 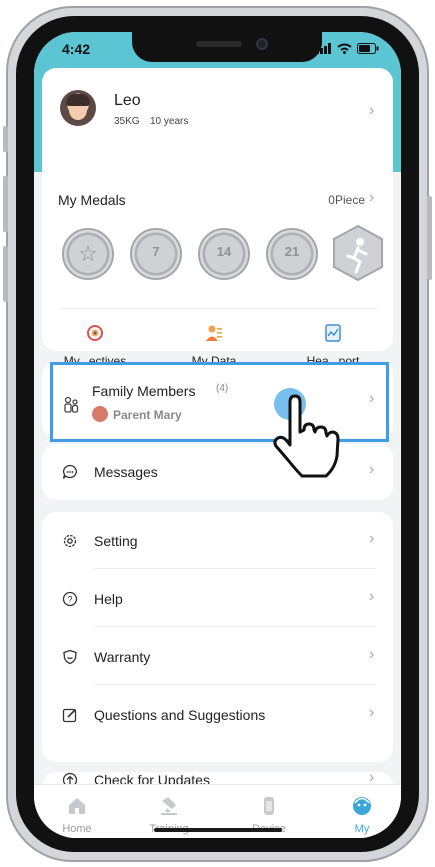 I want to click on medal-14-icon: 14, so click(x=224, y=254).